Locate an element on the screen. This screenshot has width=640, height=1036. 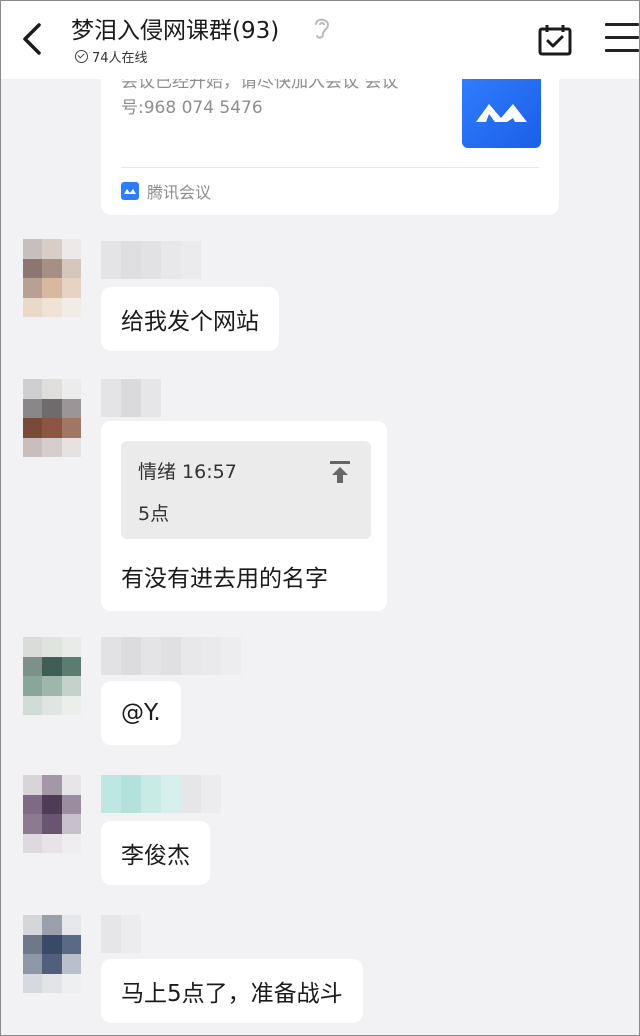
message-bubble: @Y. is located at coordinates (141, 713).